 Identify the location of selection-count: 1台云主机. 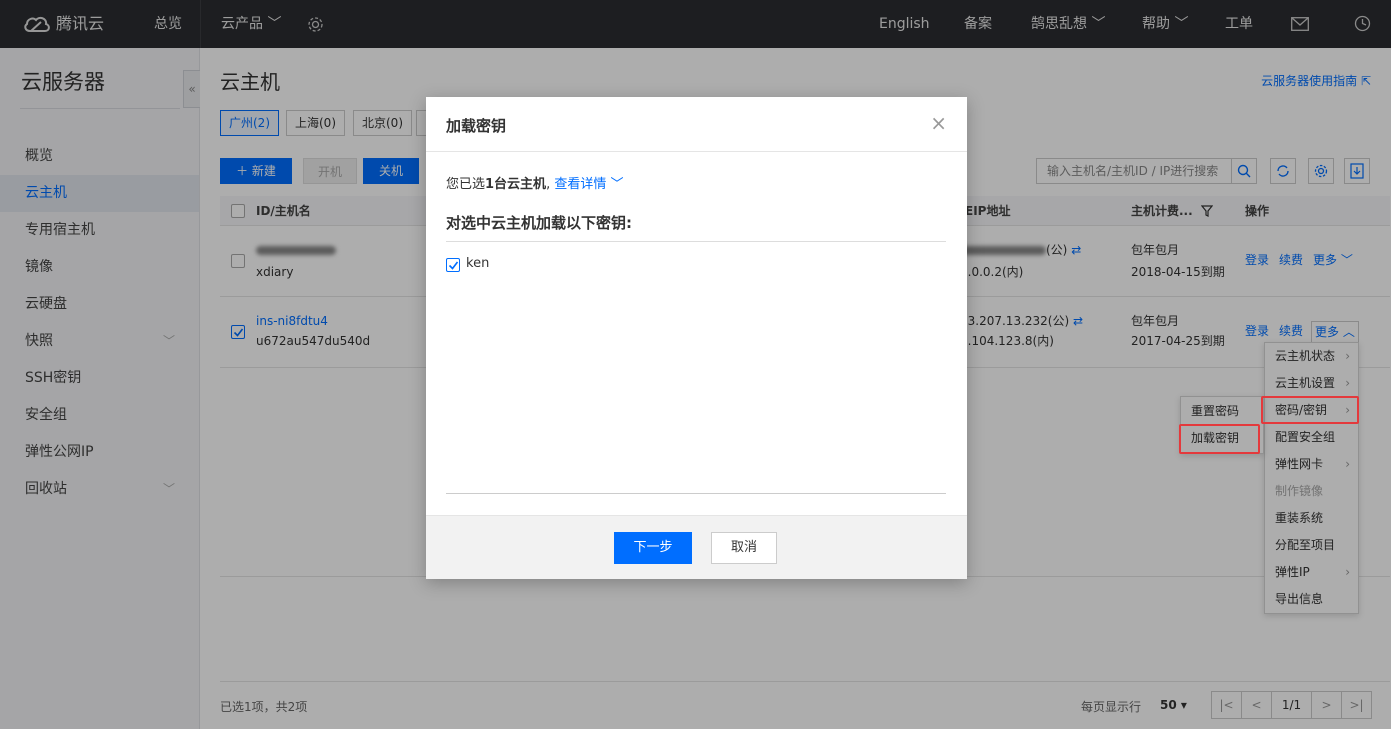
(516, 184).